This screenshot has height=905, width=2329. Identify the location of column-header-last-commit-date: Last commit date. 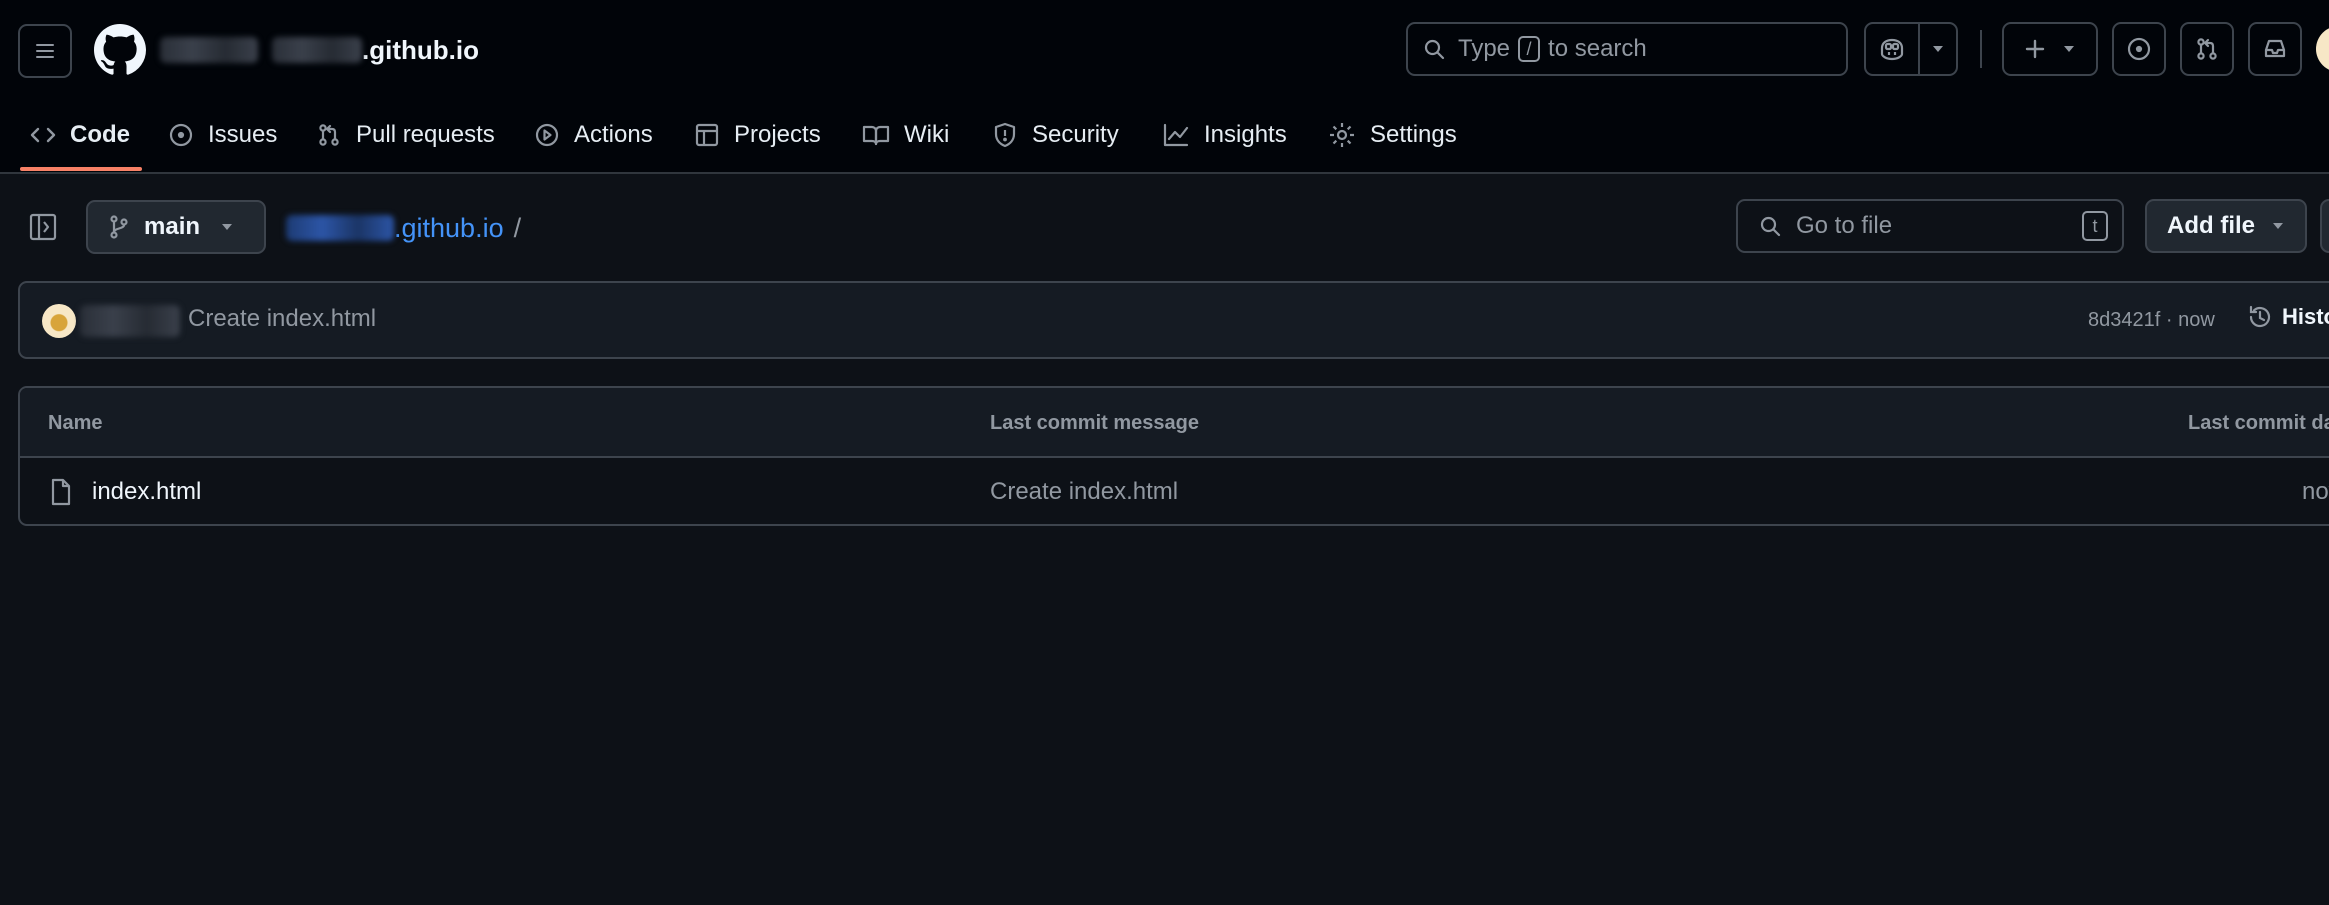
(2258, 423).